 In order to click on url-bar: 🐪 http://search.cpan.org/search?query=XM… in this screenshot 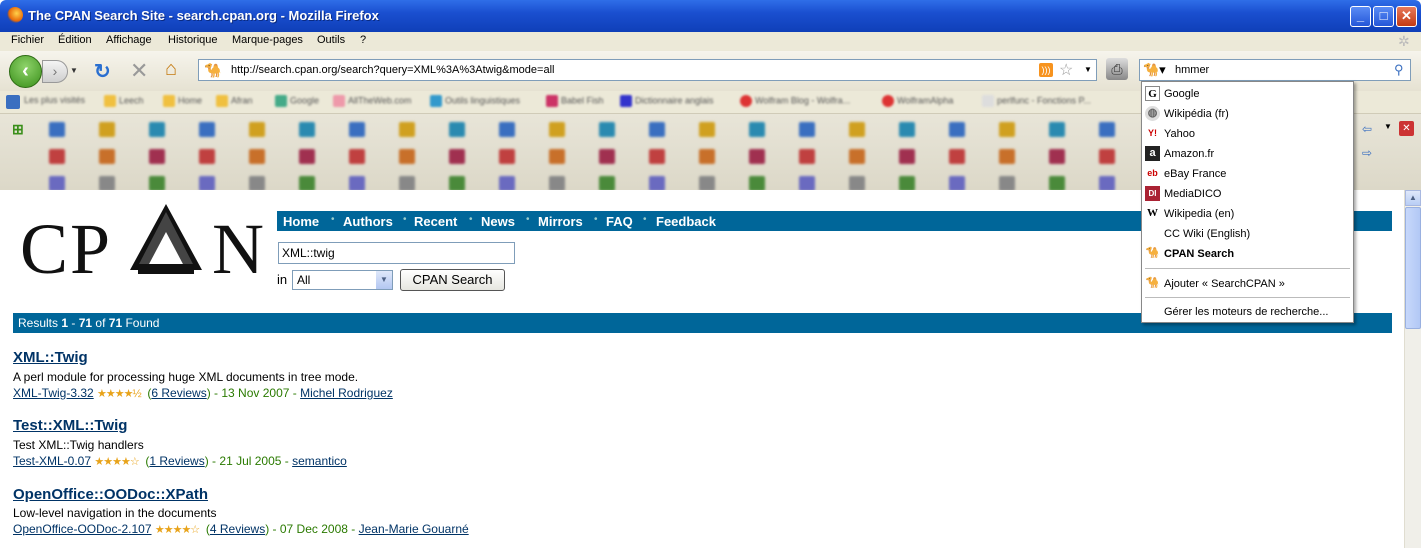, I will do `click(647, 70)`.